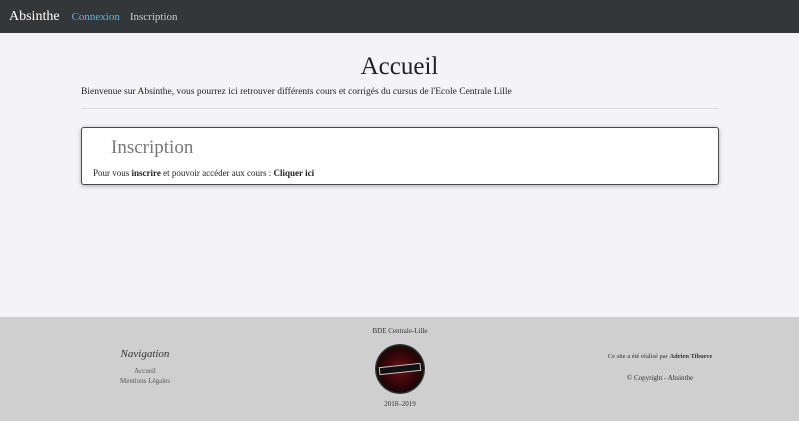  What do you see at coordinates (399, 16) in the screenshot?
I see `top-navbar: Absinthe Connexion Inscription` at bounding box center [399, 16].